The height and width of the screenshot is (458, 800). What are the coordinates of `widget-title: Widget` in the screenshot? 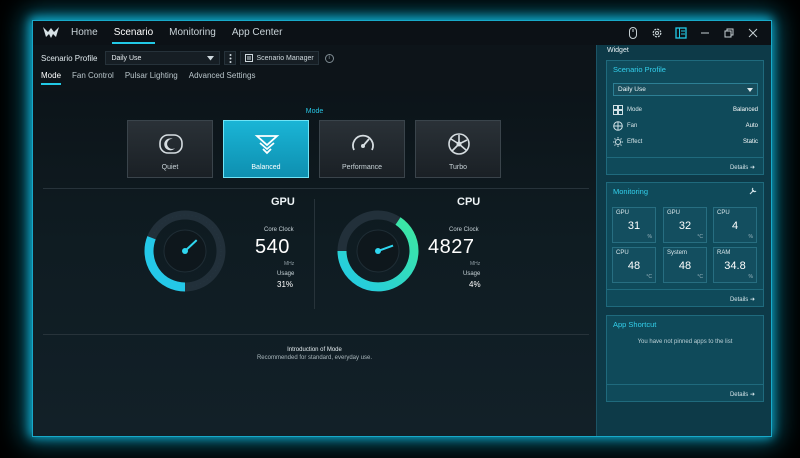 It's located at (618, 50).